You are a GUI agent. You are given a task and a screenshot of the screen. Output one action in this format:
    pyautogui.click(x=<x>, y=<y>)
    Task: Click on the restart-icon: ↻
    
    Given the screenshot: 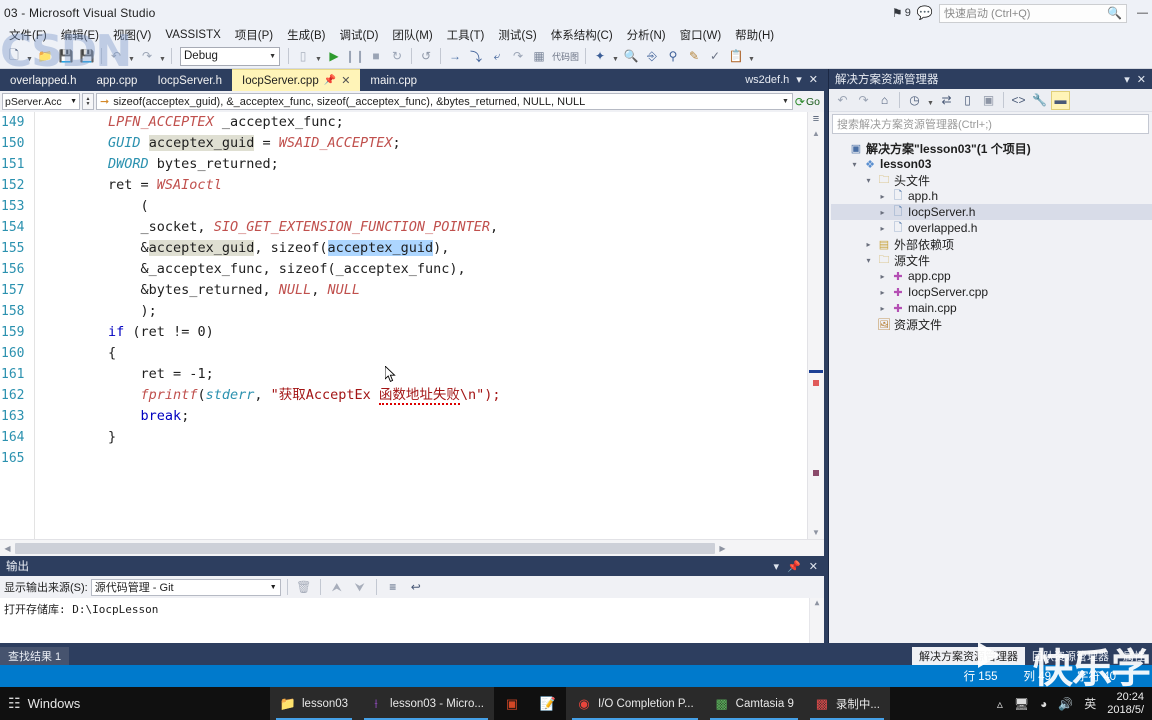 What is the action you would take?
    pyautogui.click(x=397, y=56)
    